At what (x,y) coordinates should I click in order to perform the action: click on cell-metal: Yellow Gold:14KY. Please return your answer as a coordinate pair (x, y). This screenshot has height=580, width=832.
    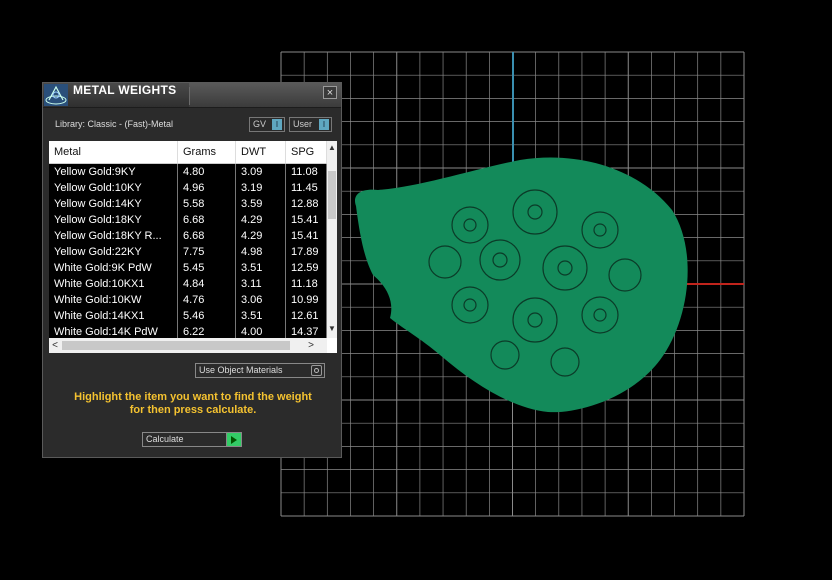
    Looking at the image, I should click on (113, 204).